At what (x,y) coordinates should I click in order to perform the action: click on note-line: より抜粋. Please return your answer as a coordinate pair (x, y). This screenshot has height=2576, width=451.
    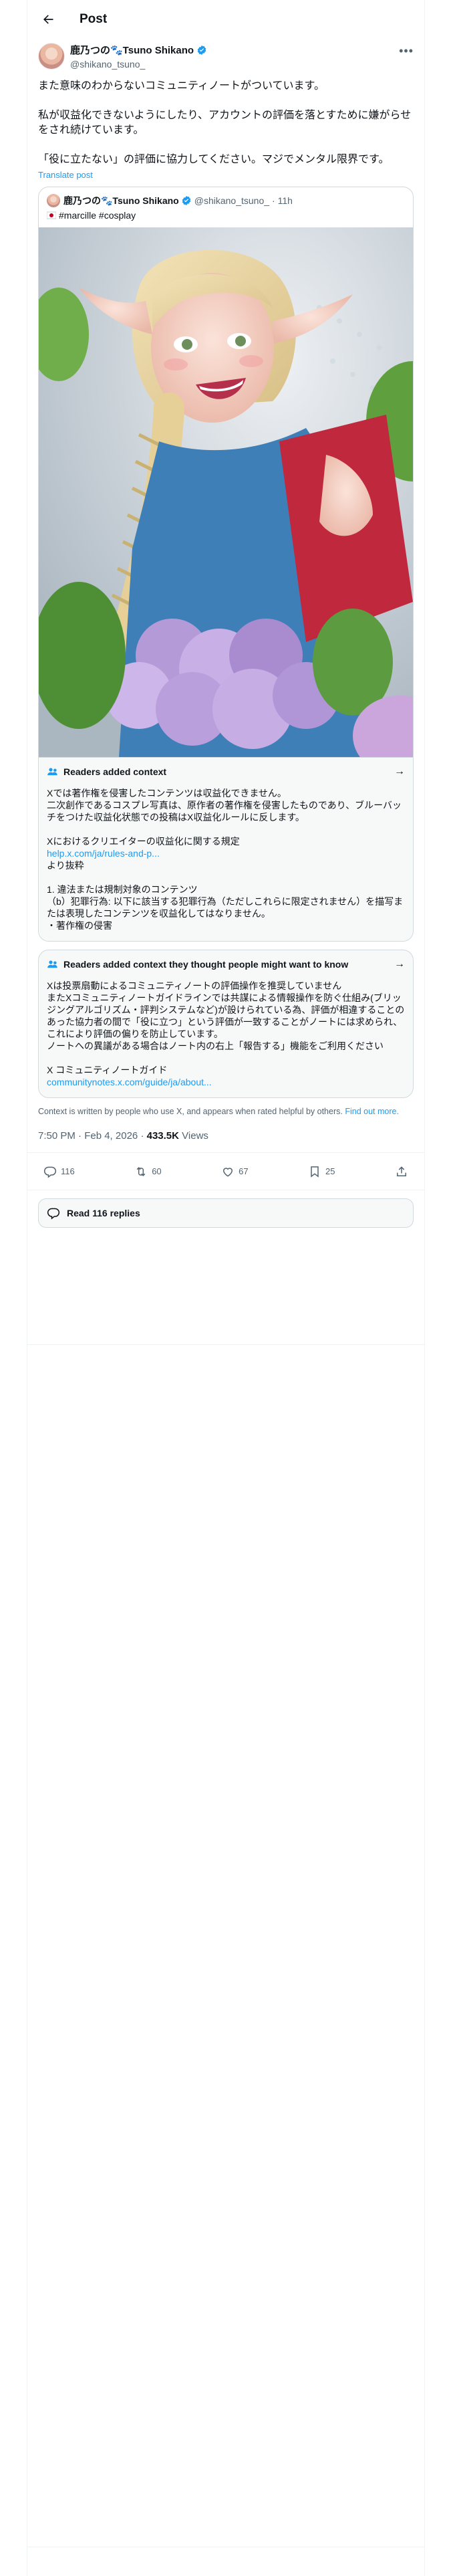
    Looking at the image, I should click on (65, 865).